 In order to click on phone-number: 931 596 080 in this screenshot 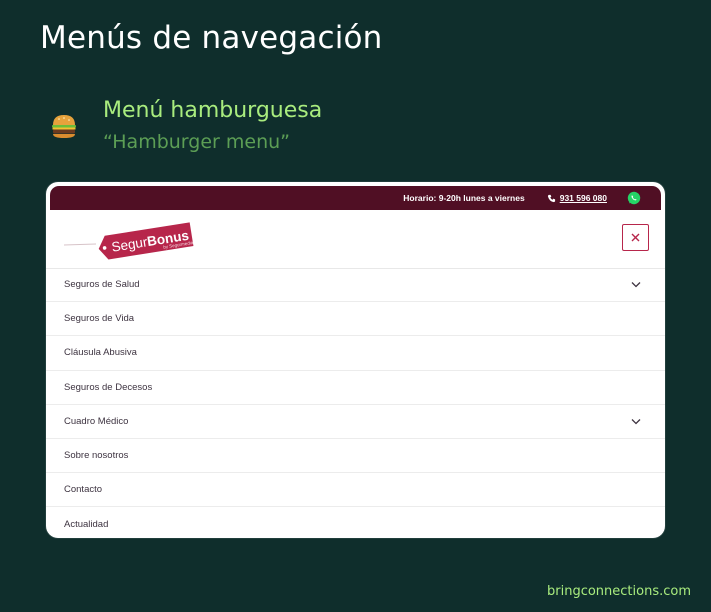, I will do `click(583, 198)`.